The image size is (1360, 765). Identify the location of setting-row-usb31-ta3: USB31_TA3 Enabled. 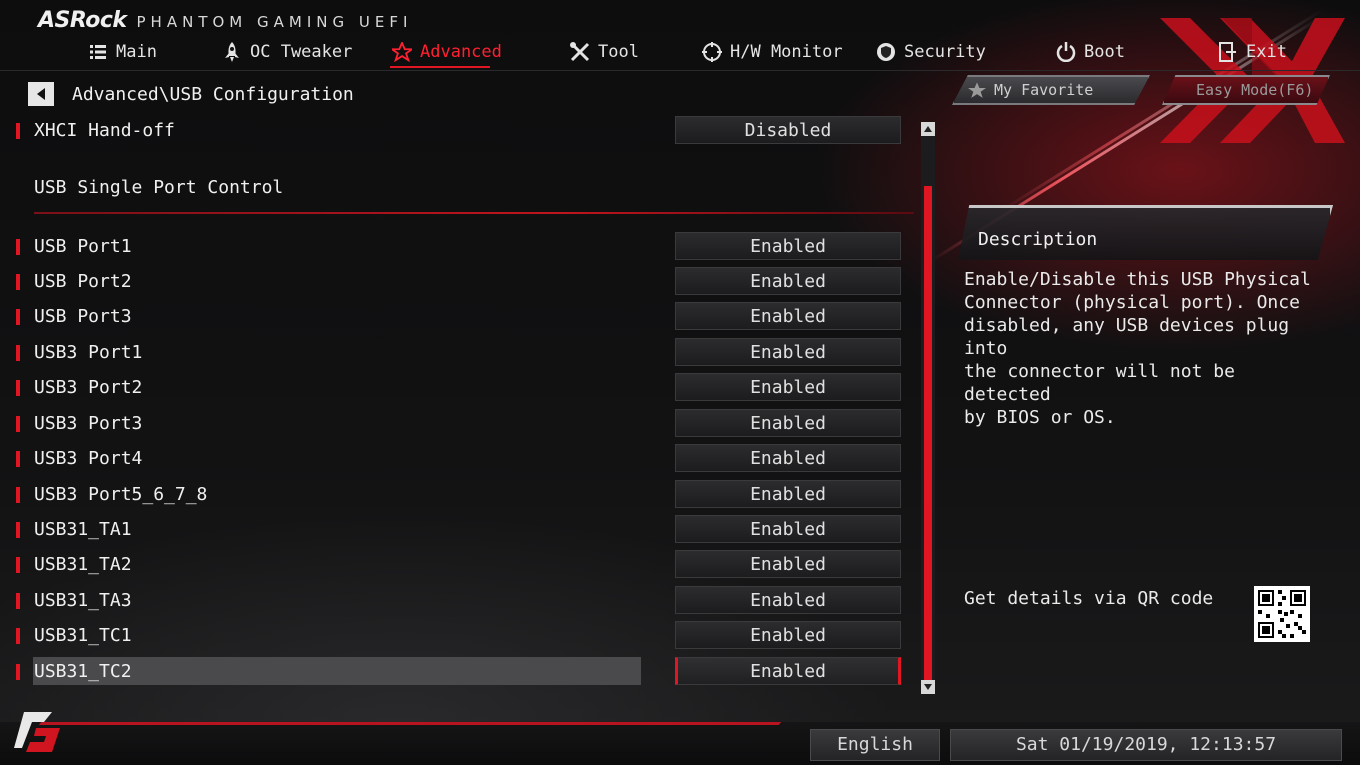
(455, 601).